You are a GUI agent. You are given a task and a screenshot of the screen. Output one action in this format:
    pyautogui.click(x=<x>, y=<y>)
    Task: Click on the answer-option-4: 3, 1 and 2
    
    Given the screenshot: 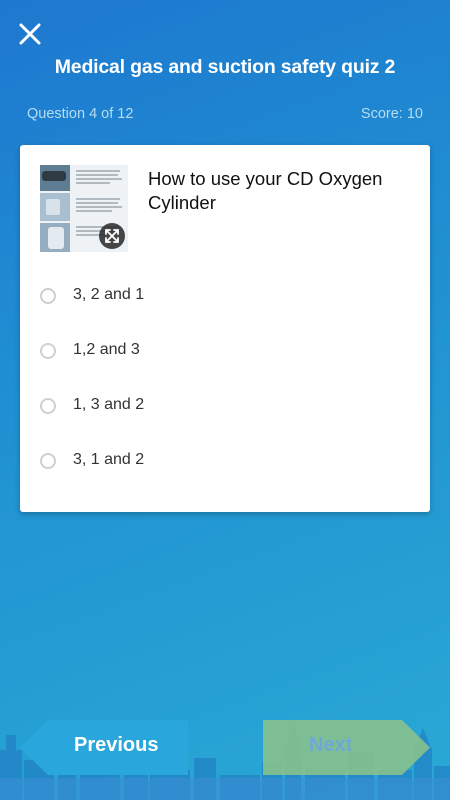 What is the action you would take?
    pyautogui.click(x=223, y=463)
    